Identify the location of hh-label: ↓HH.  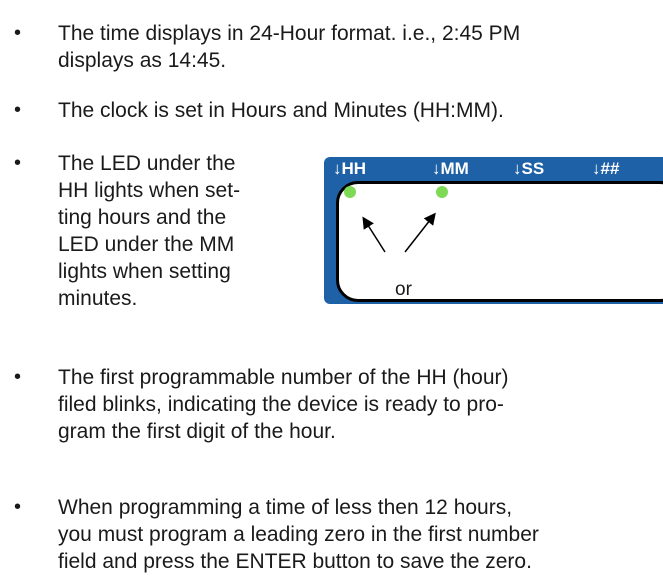
(350, 168).